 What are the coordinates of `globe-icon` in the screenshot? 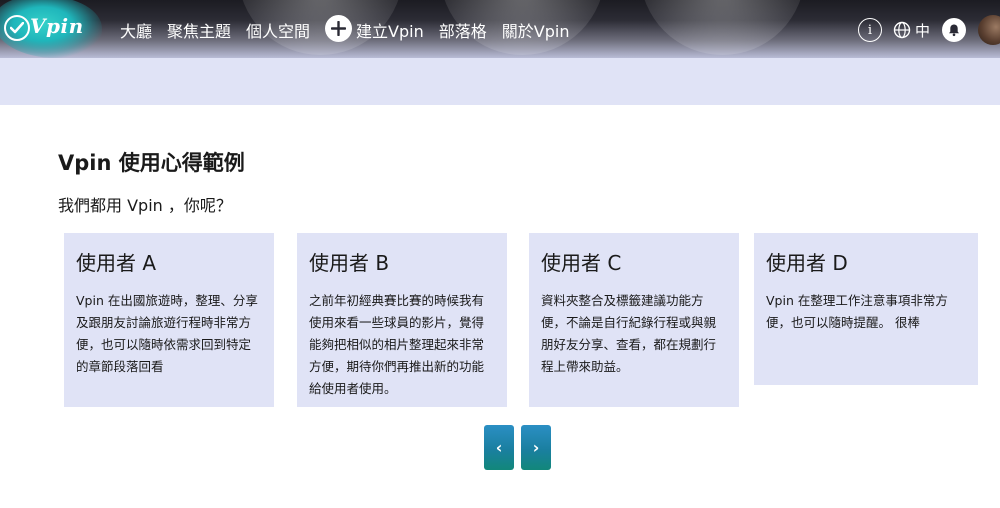 It's located at (902, 30).